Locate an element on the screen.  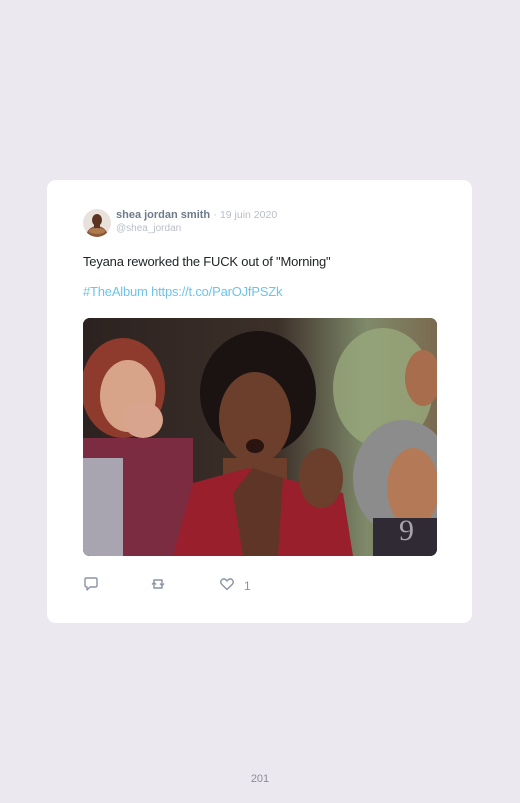
reply-icon is located at coordinates (91, 586).